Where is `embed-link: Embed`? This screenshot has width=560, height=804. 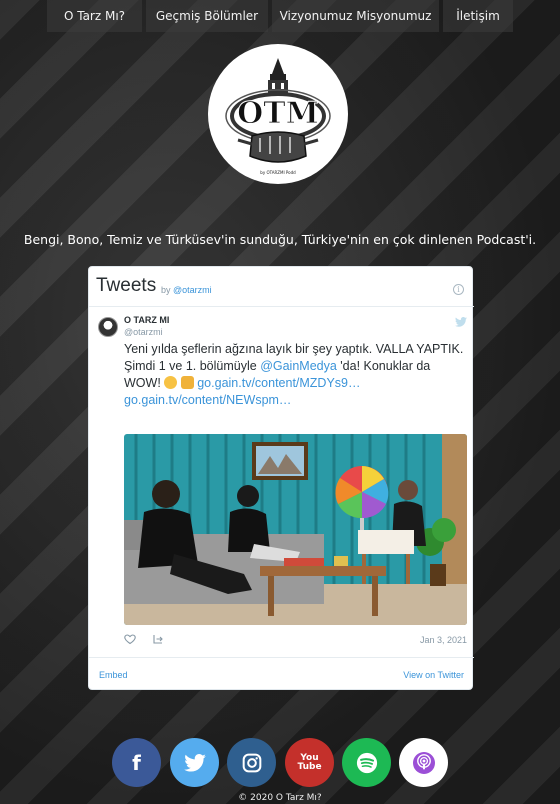 embed-link: Embed is located at coordinates (113, 675).